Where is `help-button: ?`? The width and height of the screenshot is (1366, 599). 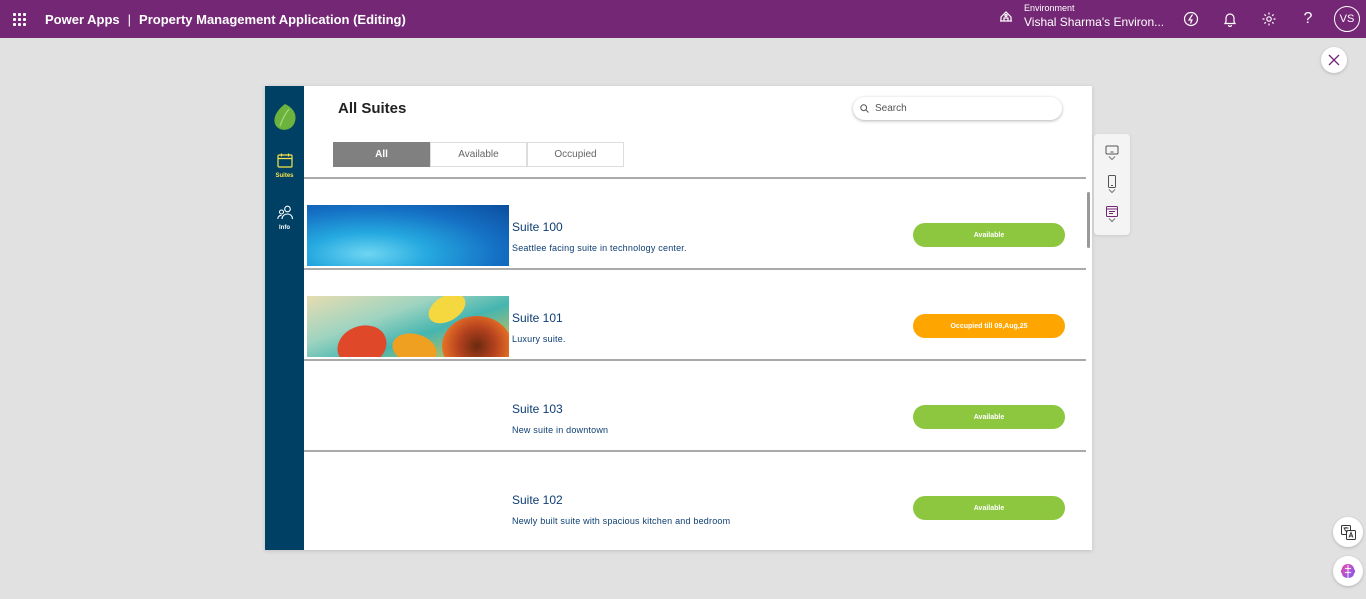
help-button: ? is located at coordinates (1308, 19).